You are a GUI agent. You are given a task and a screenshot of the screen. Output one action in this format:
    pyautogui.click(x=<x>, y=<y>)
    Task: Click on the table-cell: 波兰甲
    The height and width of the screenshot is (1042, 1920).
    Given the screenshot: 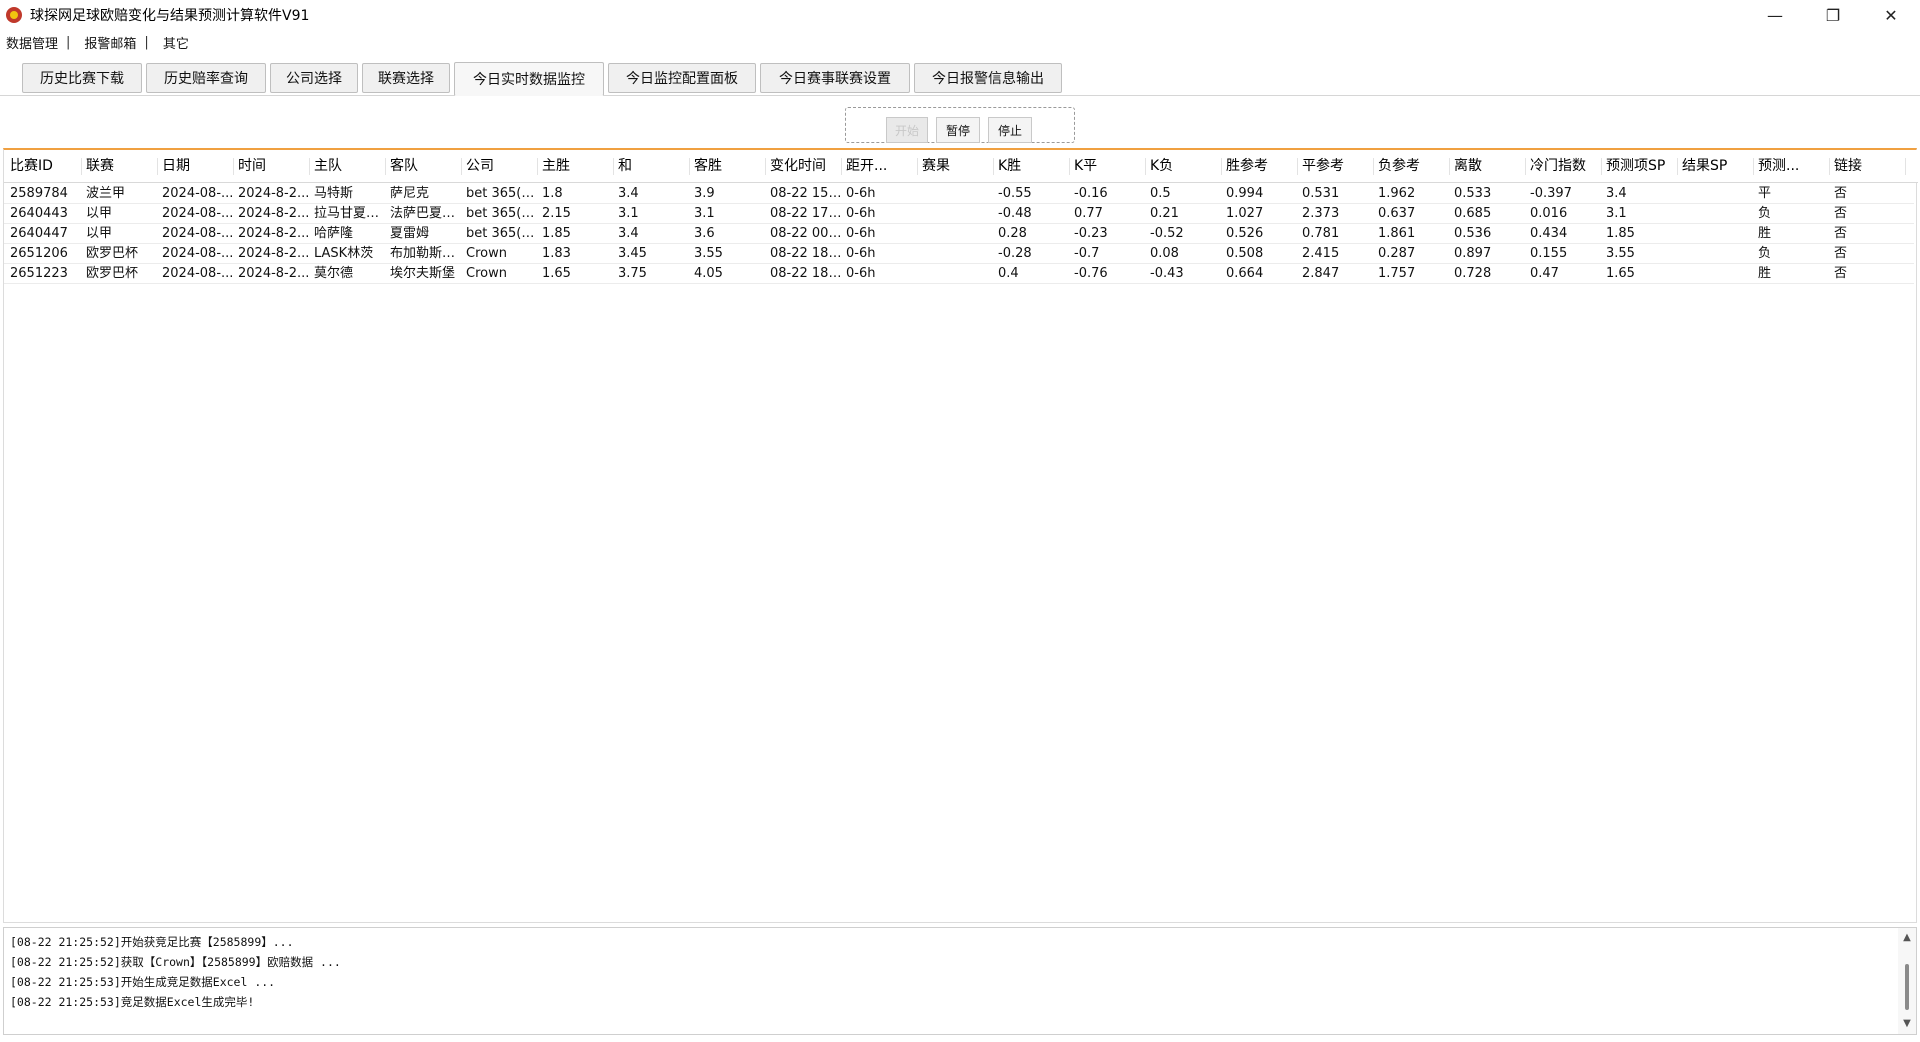 What is the action you would take?
    pyautogui.click(x=106, y=193)
    